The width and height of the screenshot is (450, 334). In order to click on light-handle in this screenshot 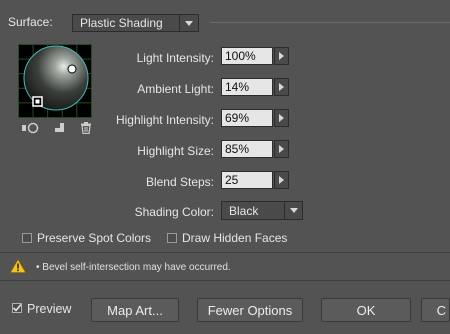, I will do `click(72, 69)`.